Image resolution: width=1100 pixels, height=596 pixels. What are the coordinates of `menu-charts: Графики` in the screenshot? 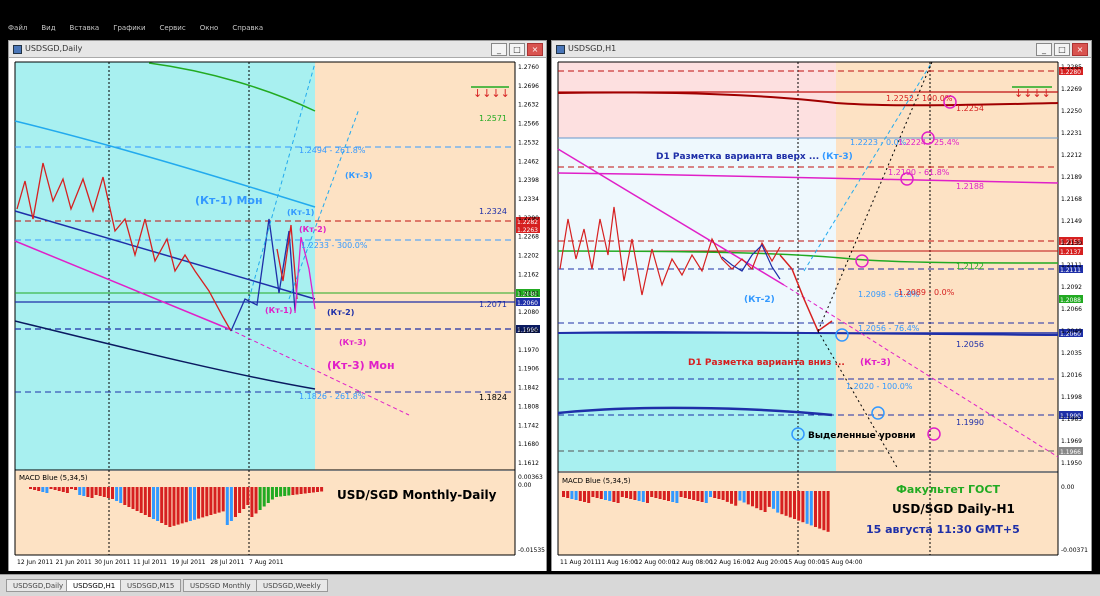 It's located at (129, 28).